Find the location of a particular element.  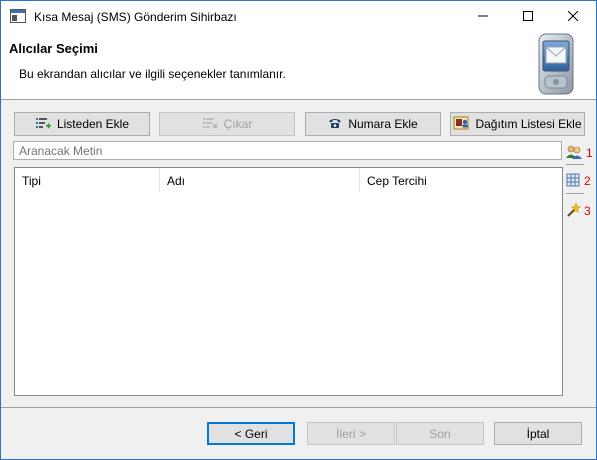

close-icon is located at coordinates (572, 17).